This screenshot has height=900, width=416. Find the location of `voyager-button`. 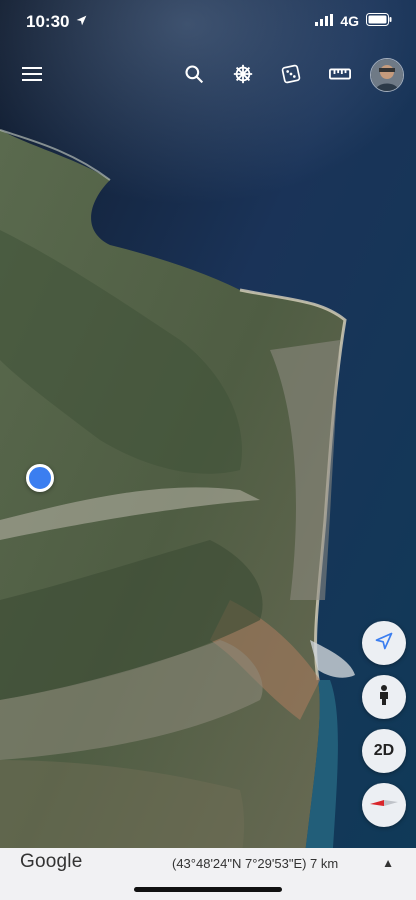

voyager-button is located at coordinates (243, 76).